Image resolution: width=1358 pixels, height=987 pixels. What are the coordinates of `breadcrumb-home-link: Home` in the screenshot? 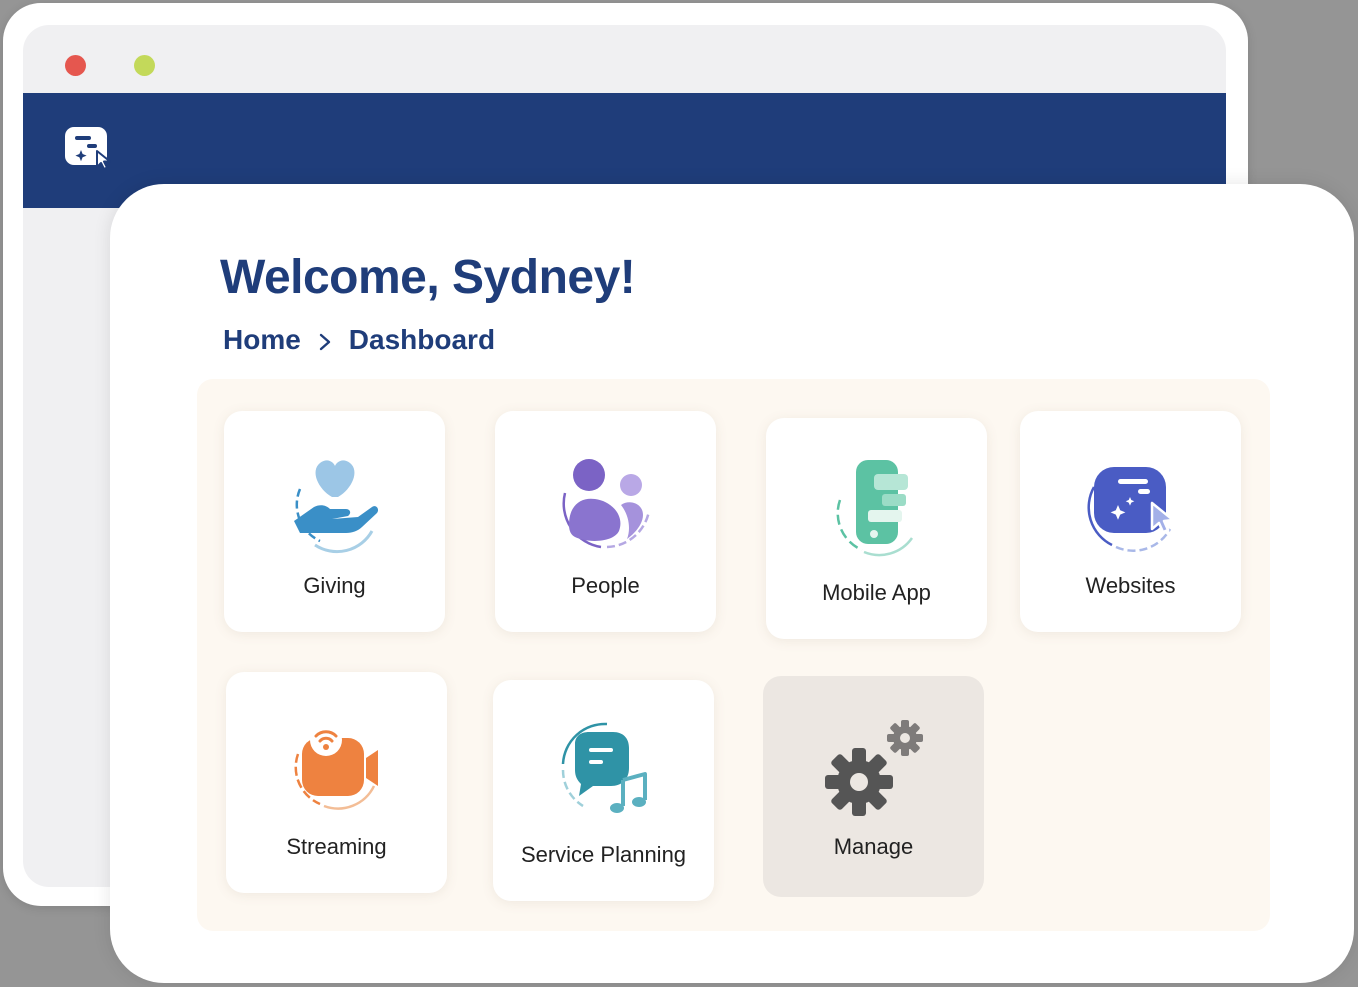 It's located at (262, 340).